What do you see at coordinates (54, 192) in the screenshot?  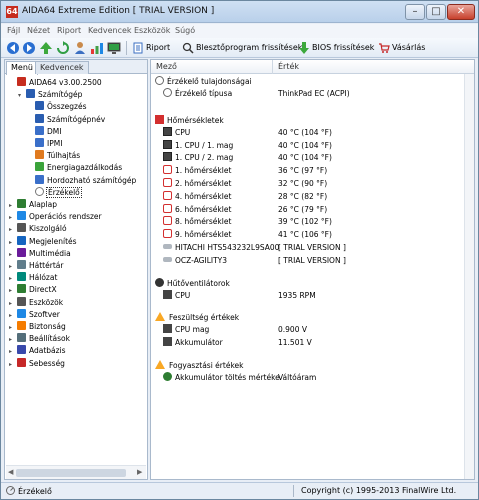 I see `tree-item-sensor: Érzékelő` at bounding box center [54, 192].